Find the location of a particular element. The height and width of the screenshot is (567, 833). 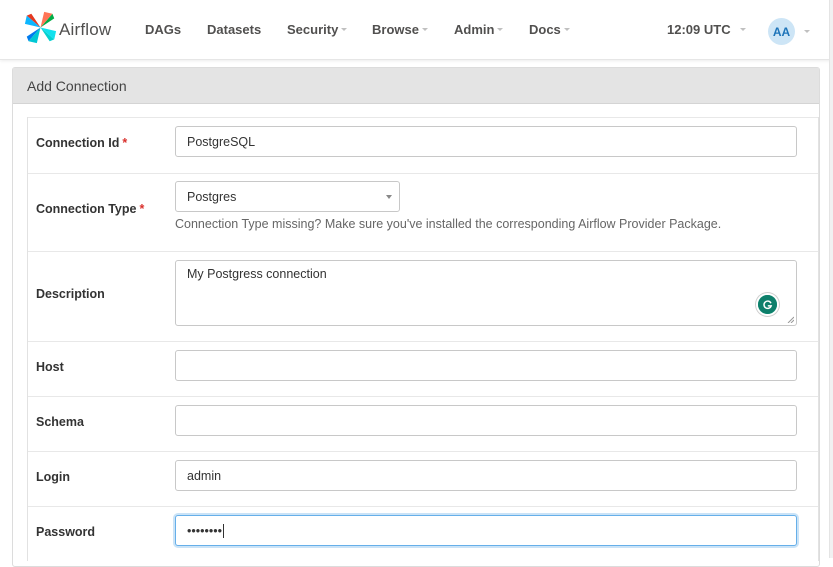

form-row-login: Login admin is located at coordinates (423, 478).